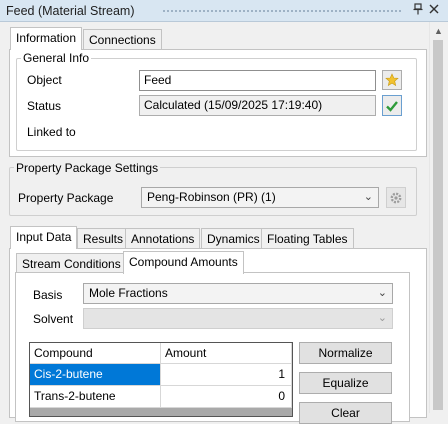 This screenshot has height=424, width=448. What do you see at coordinates (70, 11) in the screenshot?
I see `window-title: Feed (Material Stream)` at bounding box center [70, 11].